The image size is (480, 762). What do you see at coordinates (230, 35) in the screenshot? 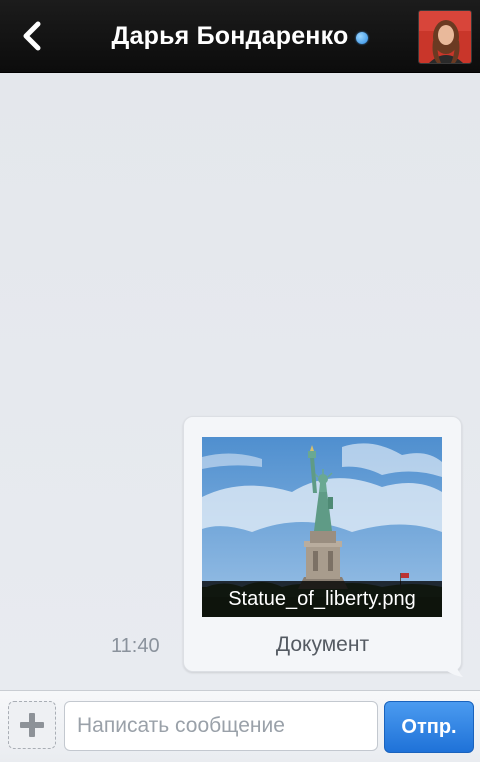
I see `contact-name: Дарья Бондаренко` at bounding box center [230, 35].